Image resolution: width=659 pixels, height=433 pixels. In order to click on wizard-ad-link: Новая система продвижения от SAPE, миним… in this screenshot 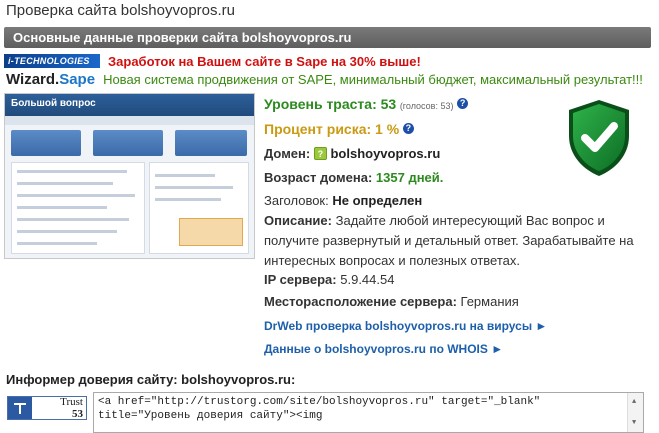, I will do `click(373, 79)`.